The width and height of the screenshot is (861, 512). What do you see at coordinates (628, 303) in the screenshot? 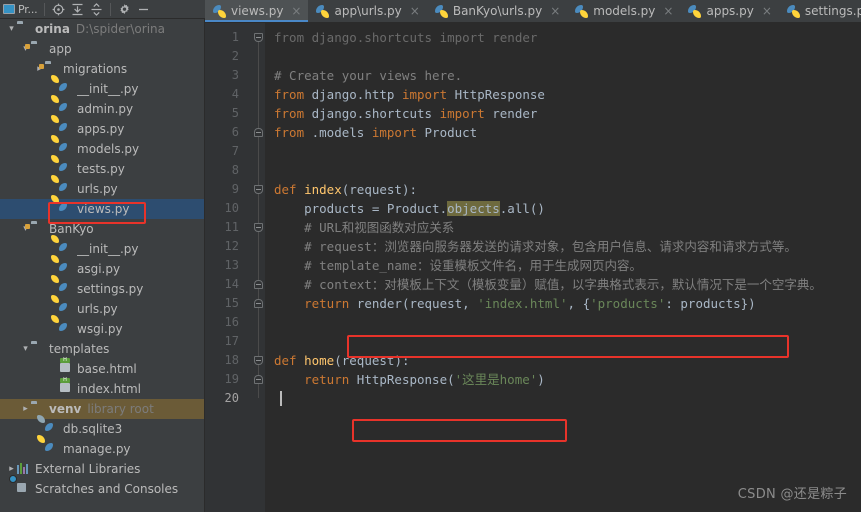
I see `code-token: 'products'` at bounding box center [628, 303].